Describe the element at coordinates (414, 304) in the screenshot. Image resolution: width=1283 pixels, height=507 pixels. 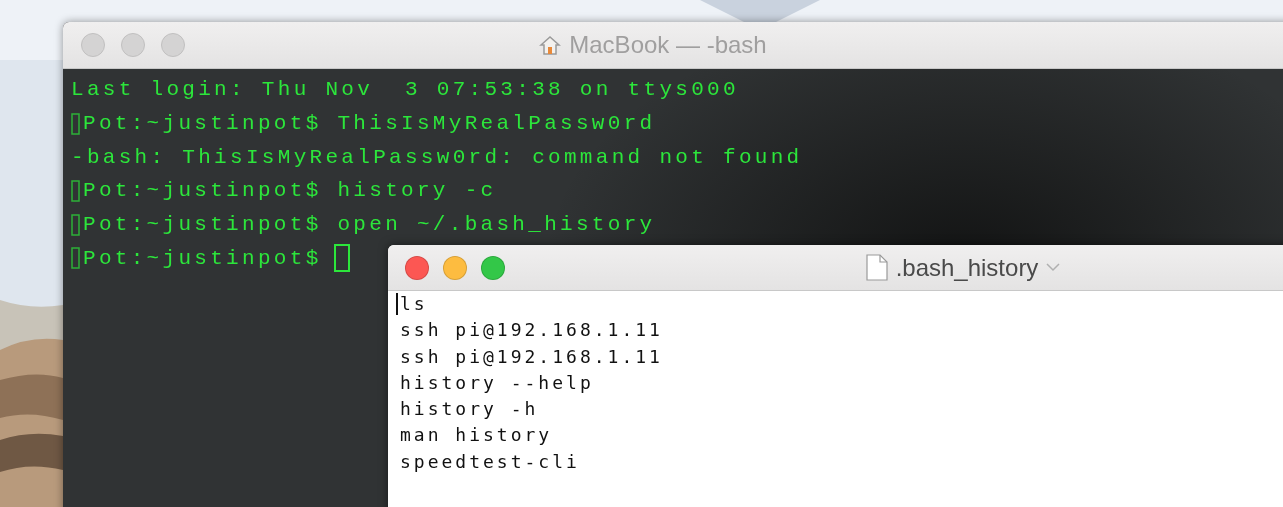
I see `text-line: ls` at that location.